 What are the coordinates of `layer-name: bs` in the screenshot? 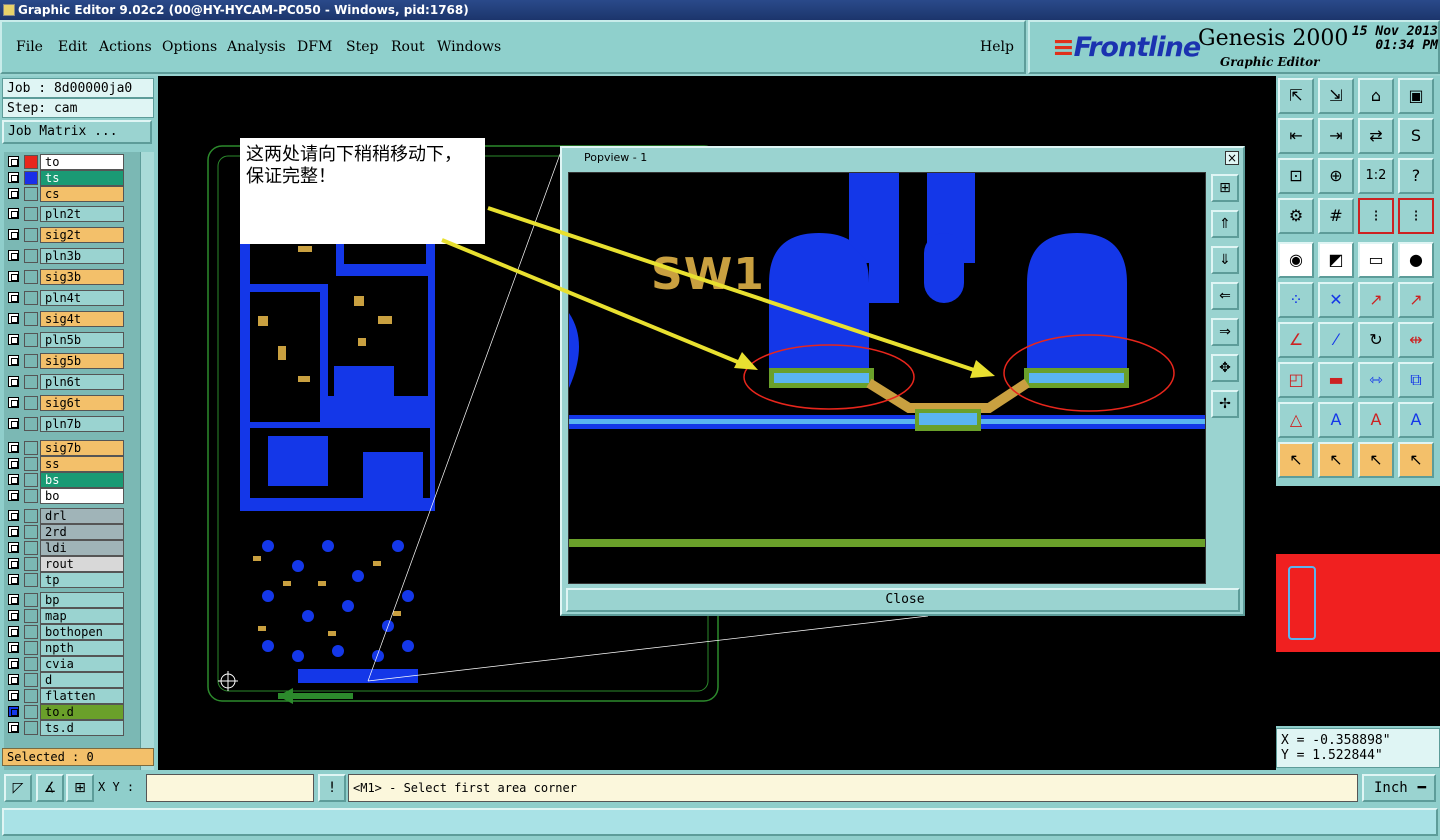 It's located at (82, 480).